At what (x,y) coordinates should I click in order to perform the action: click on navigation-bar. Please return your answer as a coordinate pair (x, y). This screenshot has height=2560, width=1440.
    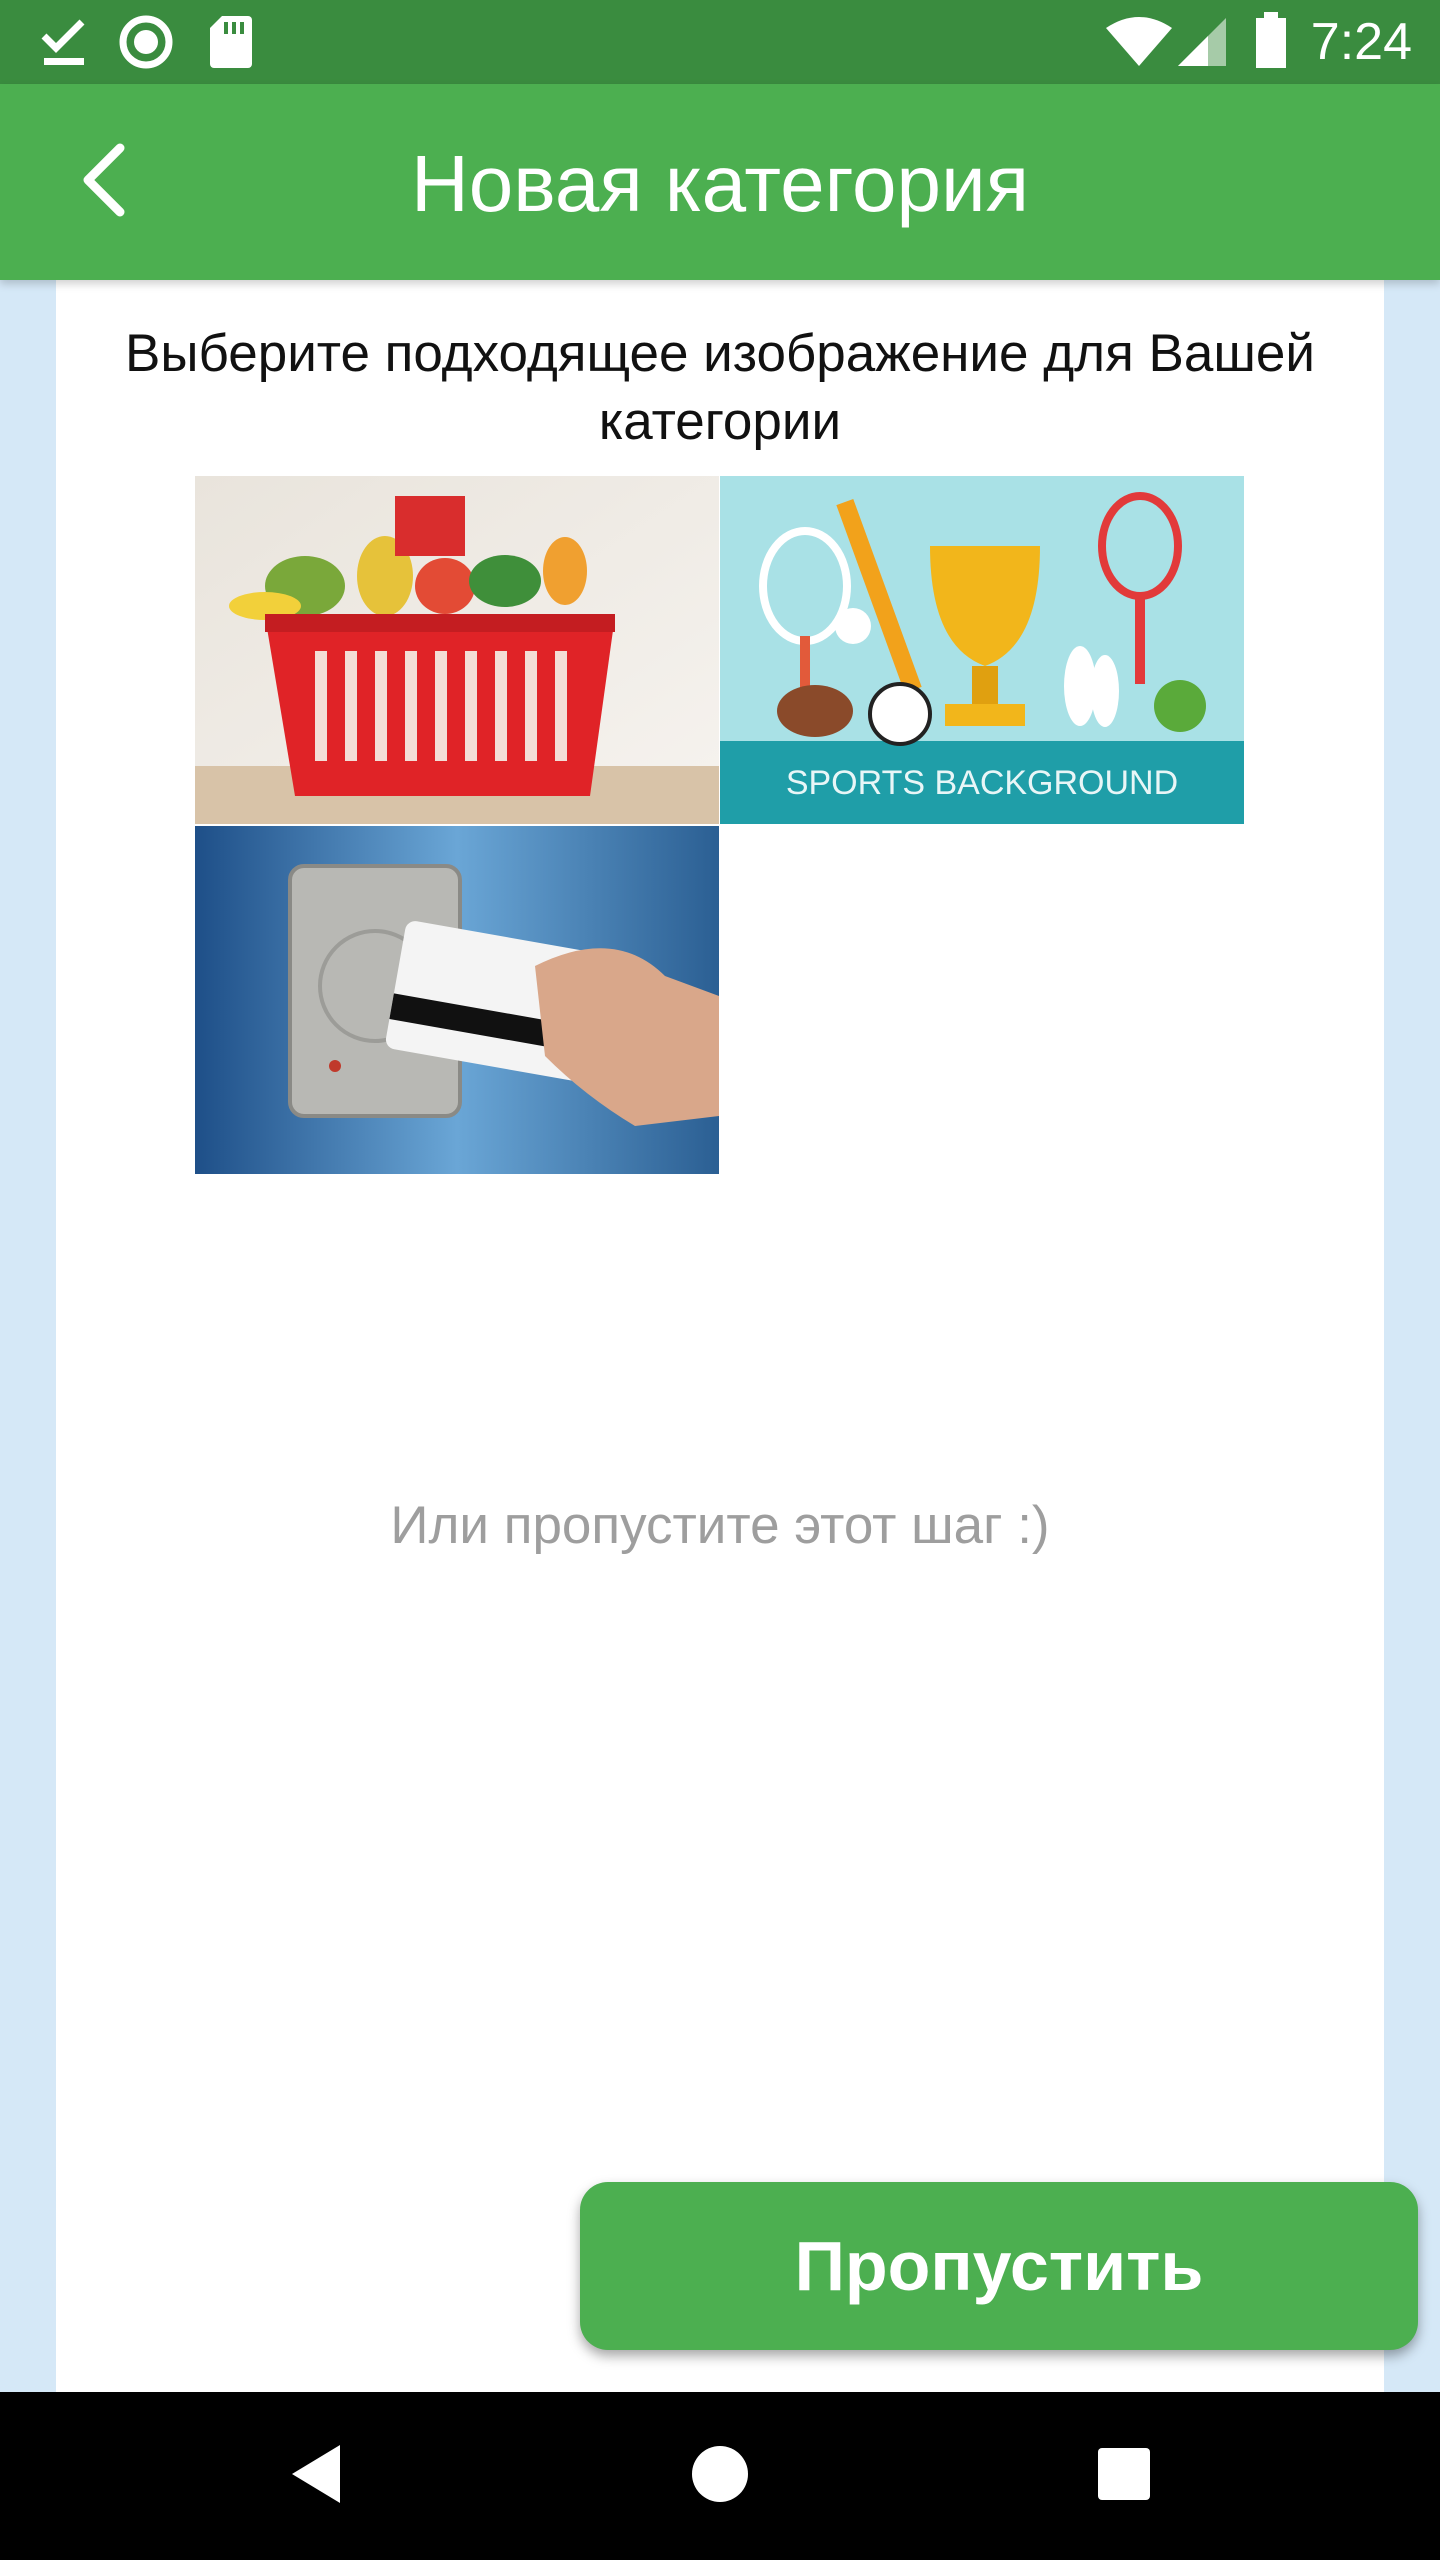
    Looking at the image, I should click on (720, 2476).